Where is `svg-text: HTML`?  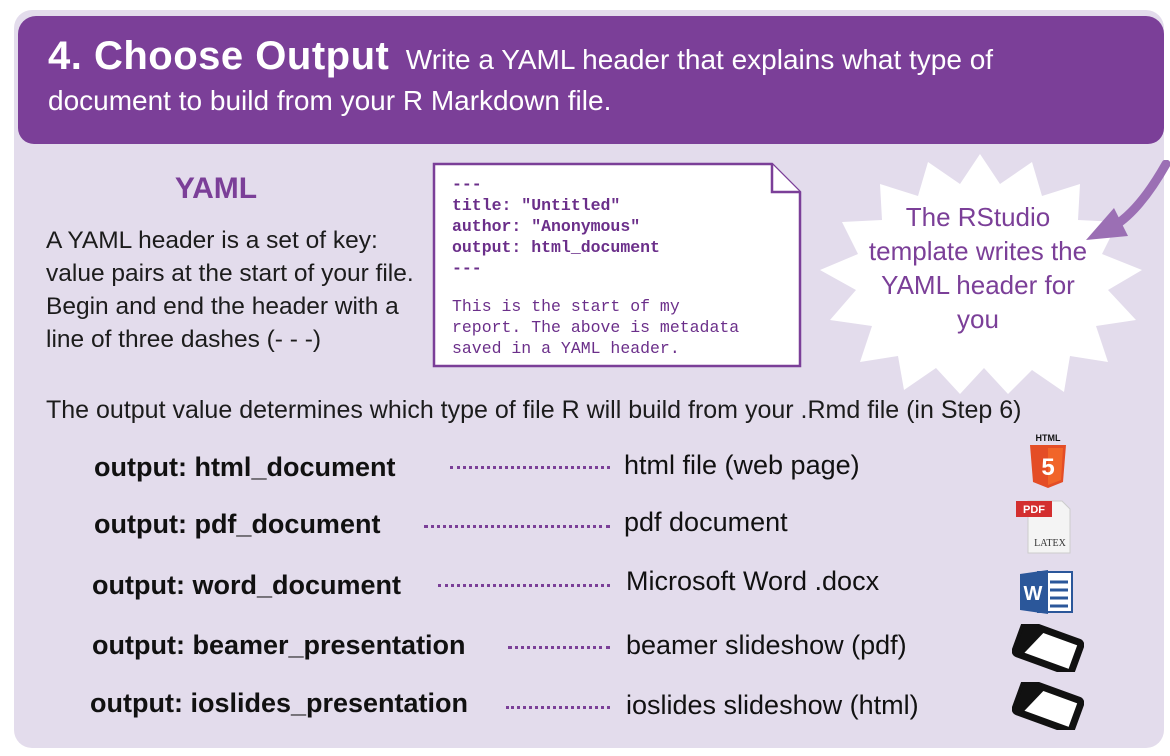
svg-text: HTML is located at coordinates (1048, 438).